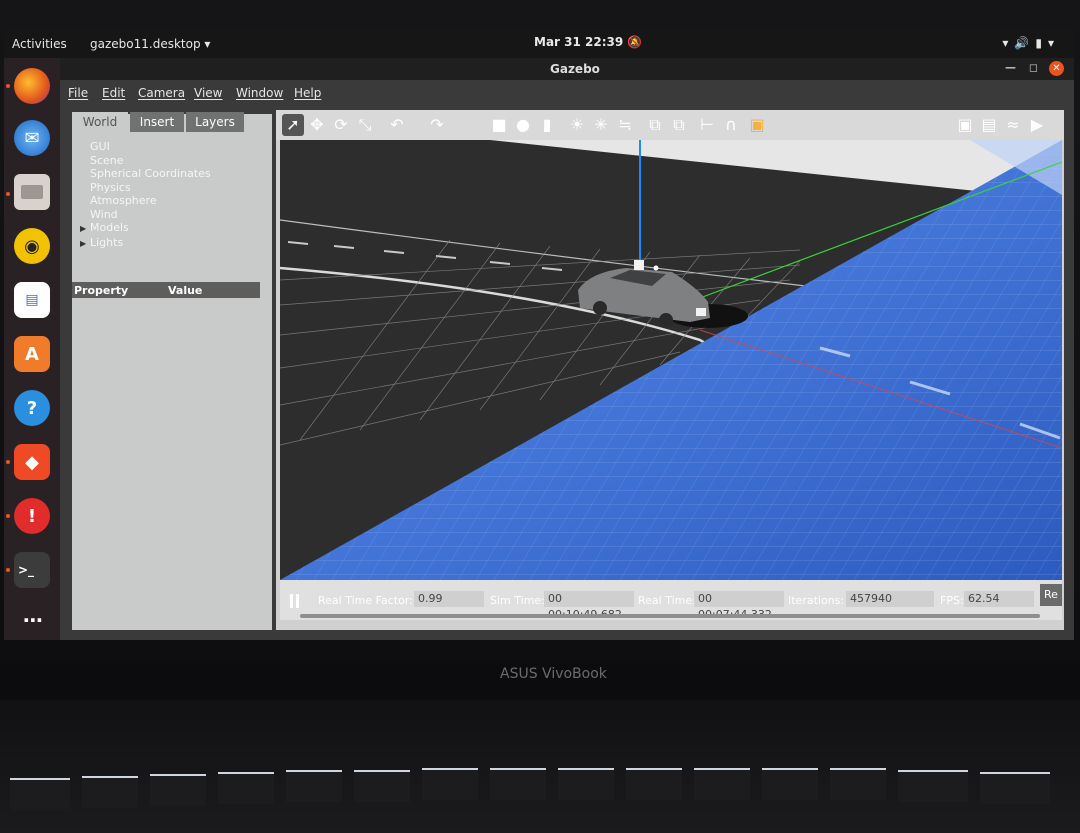 This screenshot has width=1080, height=833. What do you see at coordinates (32, 86) in the screenshot?
I see `firefox-icon` at bounding box center [32, 86].